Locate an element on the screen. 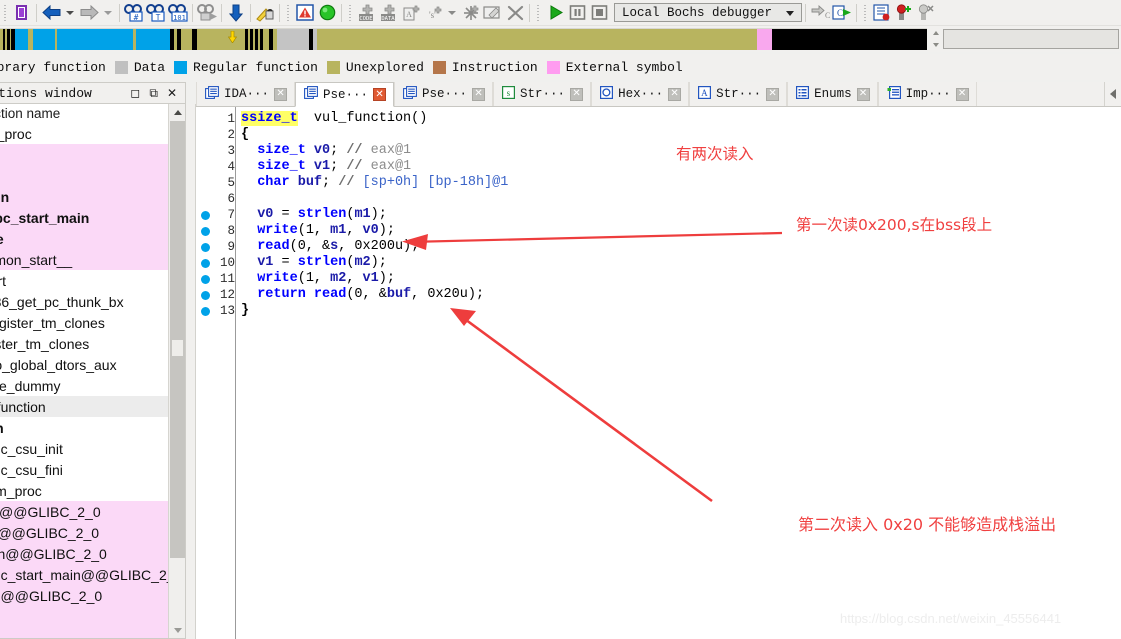  function-list-item: register_tm_clones is located at coordinates (84, 343).